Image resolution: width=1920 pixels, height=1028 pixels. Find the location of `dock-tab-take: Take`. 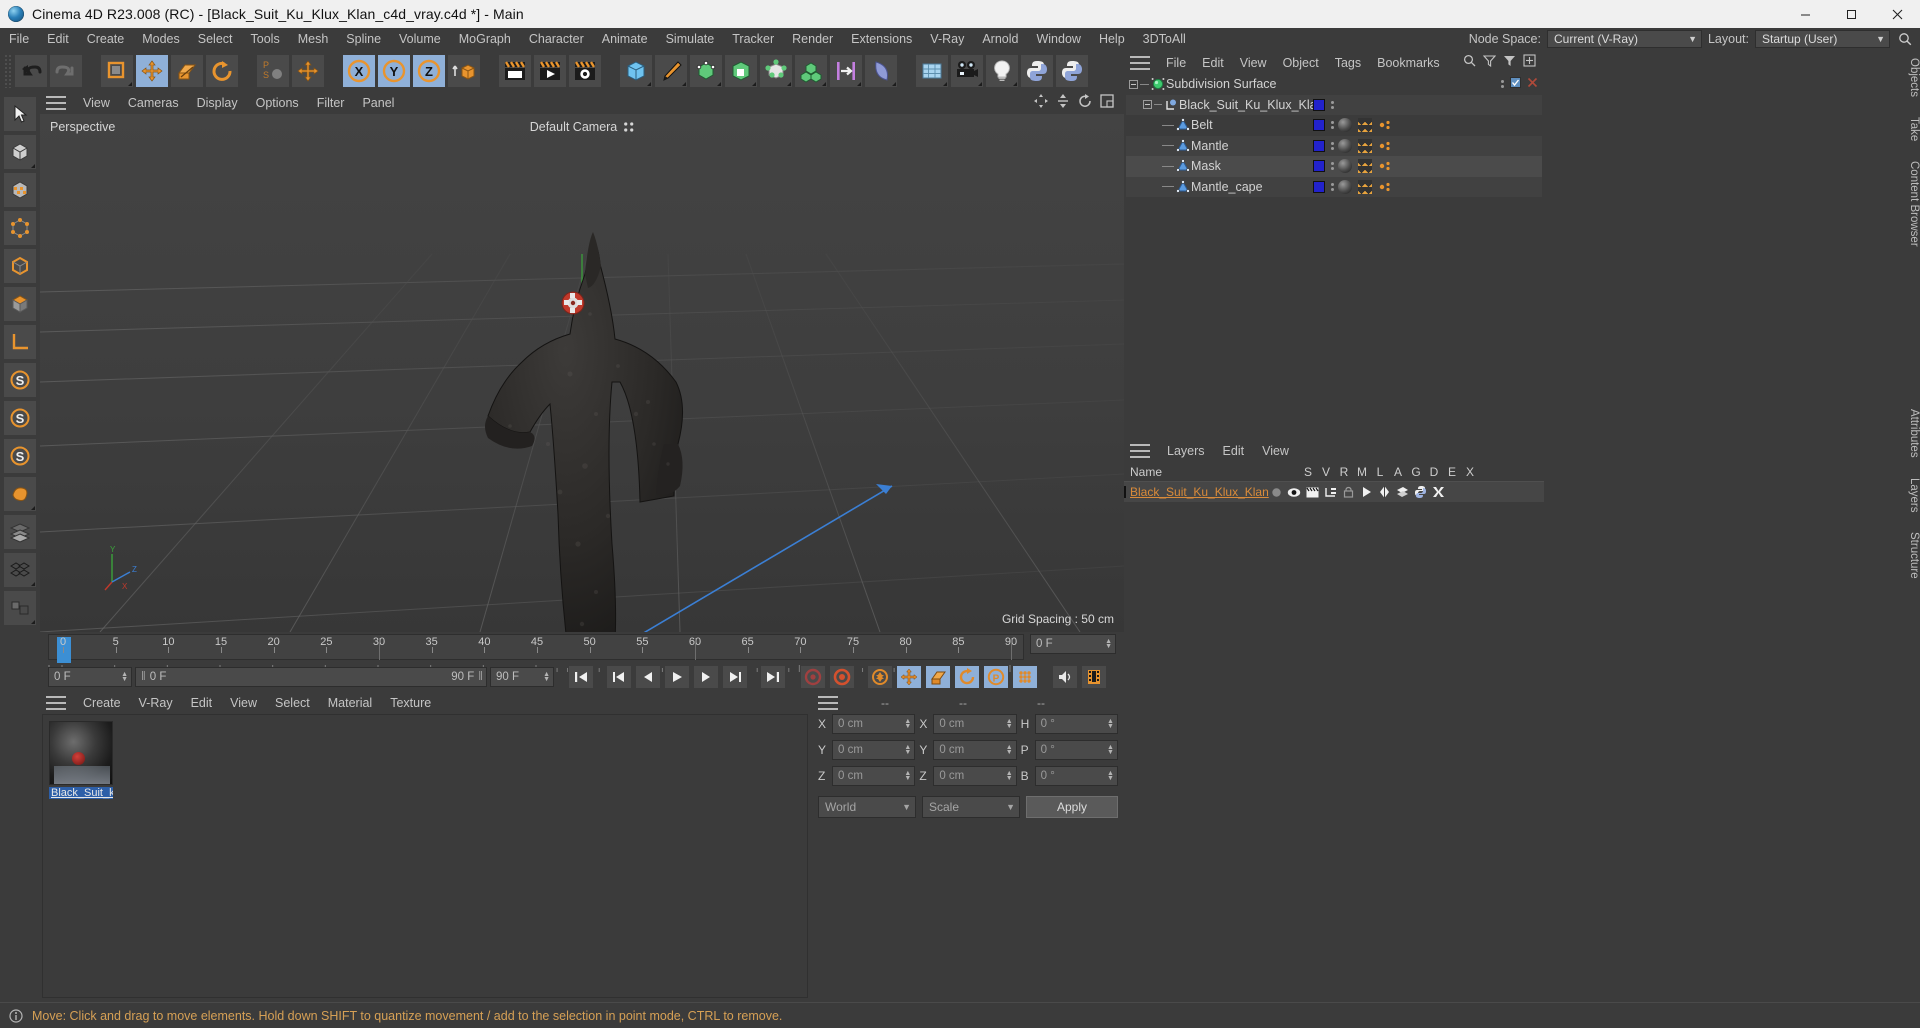

dock-tab-take: Take is located at coordinates (1909, 129).